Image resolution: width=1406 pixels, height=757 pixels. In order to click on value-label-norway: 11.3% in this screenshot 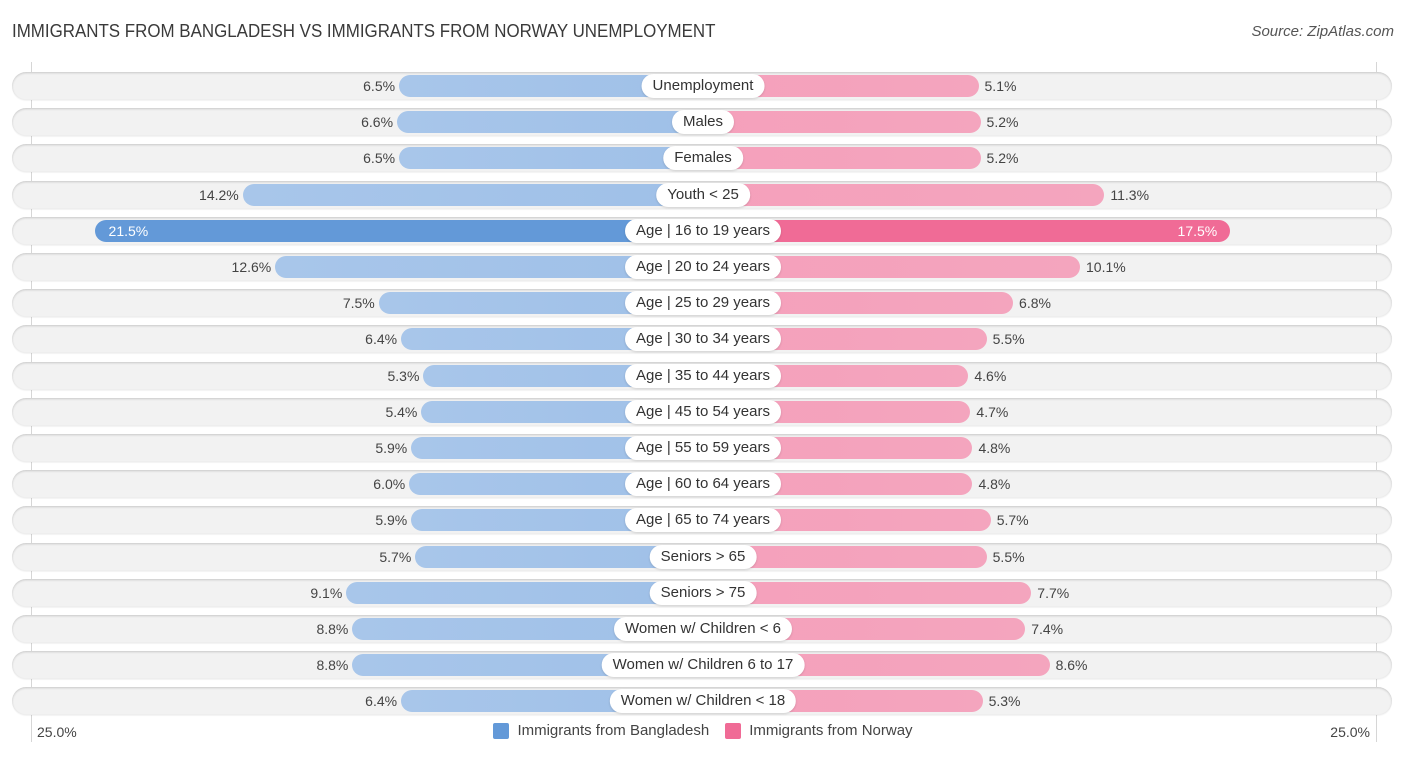, I will do `click(1130, 194)`.